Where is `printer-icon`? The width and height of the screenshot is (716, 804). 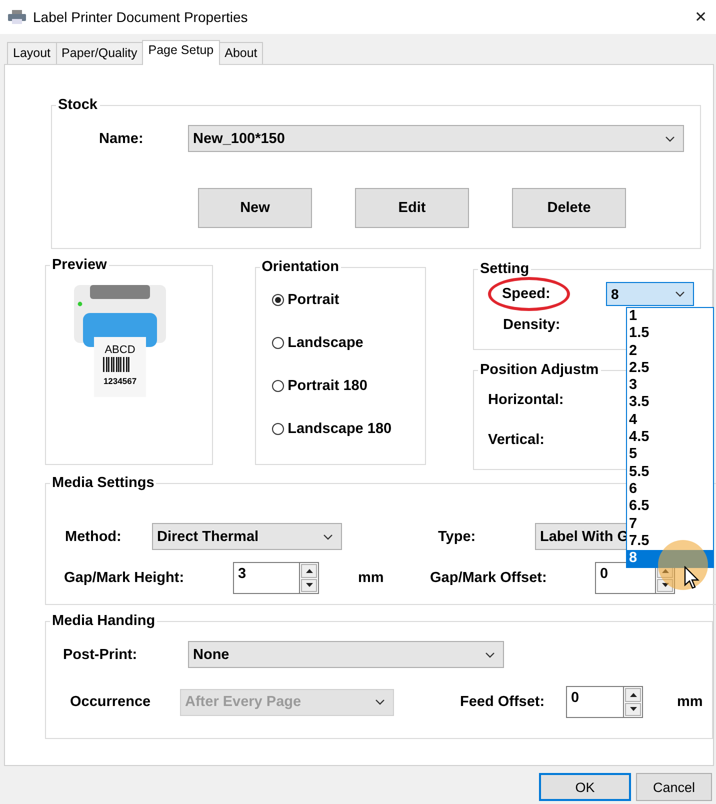
printer-icon is located at coordinates (17, 17).